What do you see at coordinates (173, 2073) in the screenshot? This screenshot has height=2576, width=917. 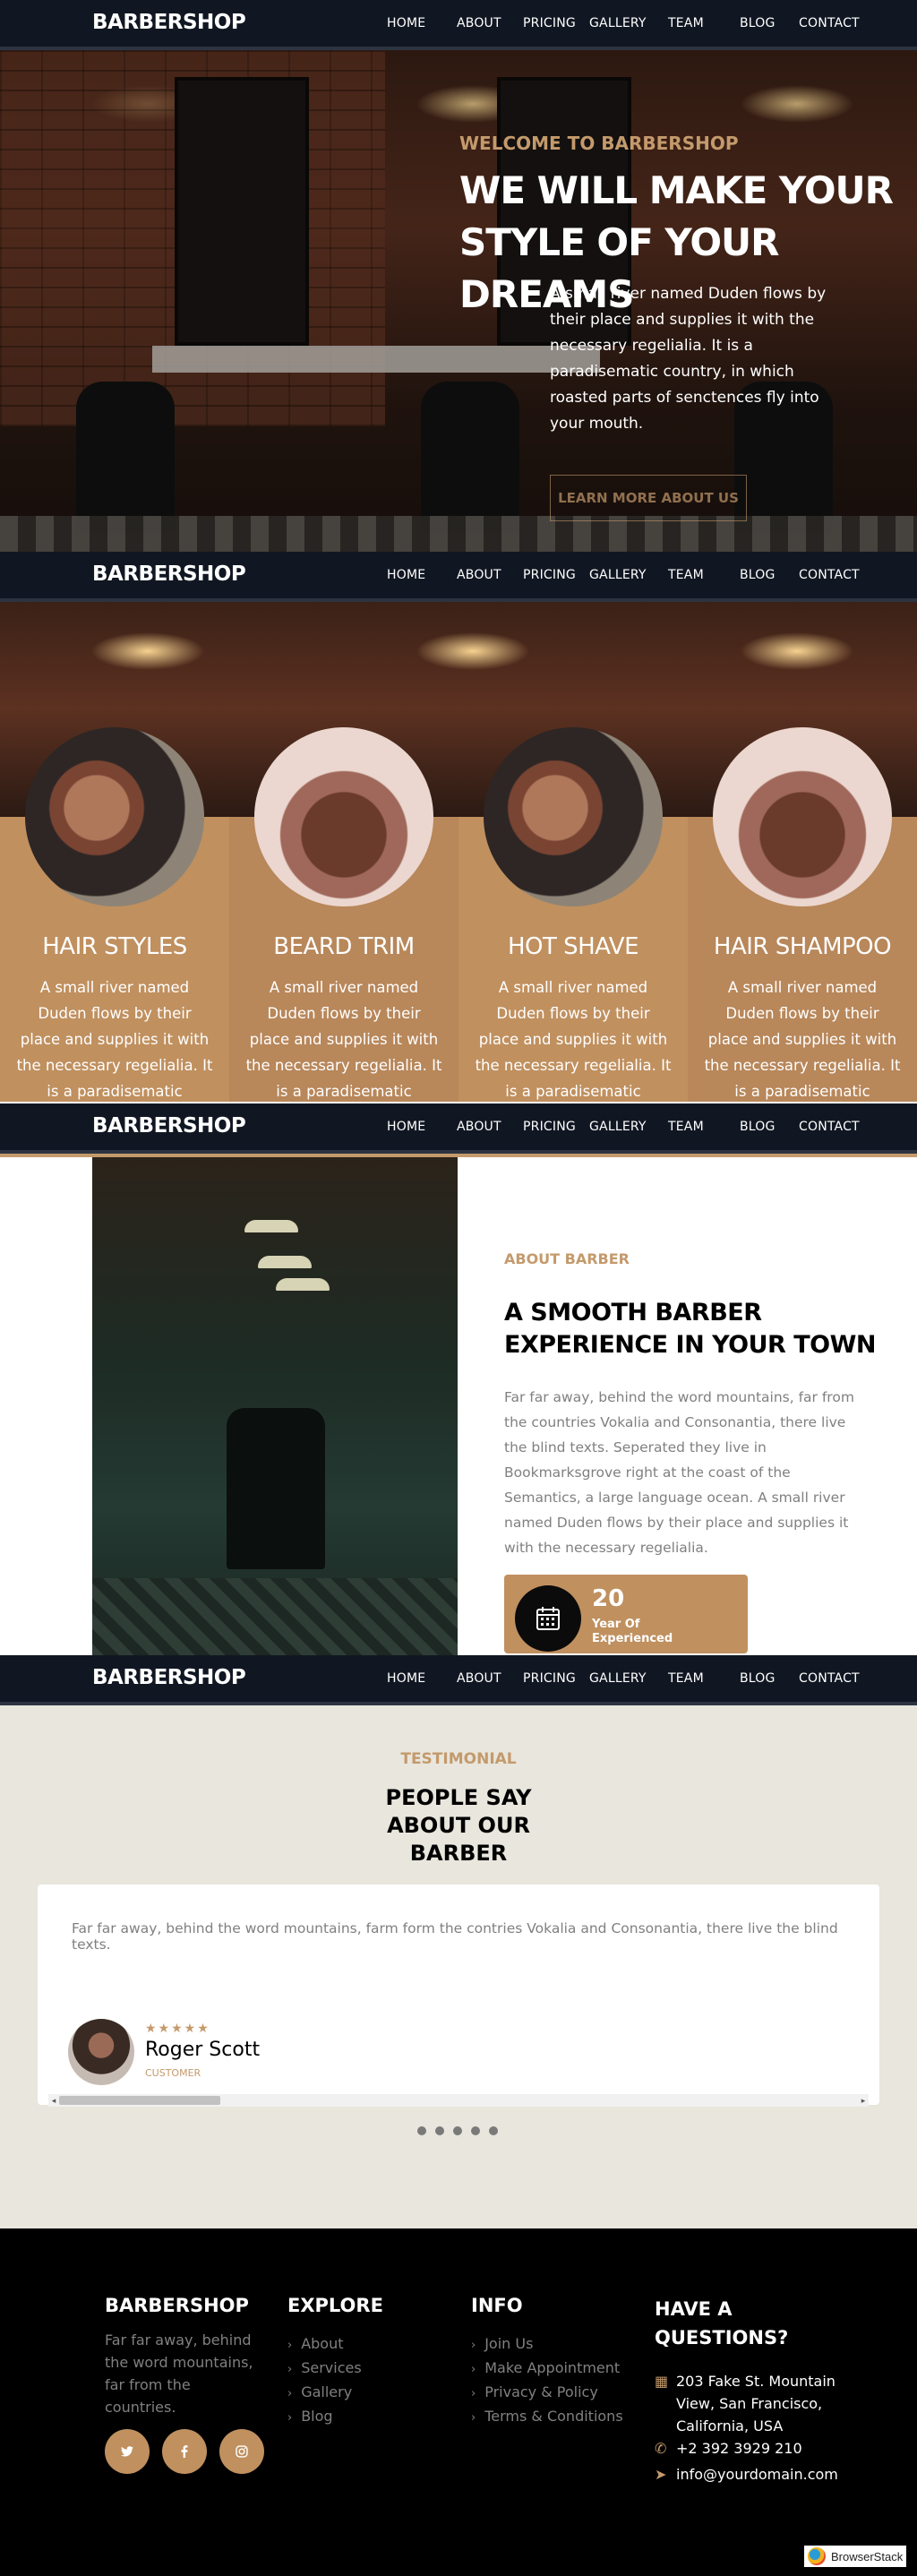 I see `testimonial-role: CUSTOMER` at bounding box center [173, 2073].